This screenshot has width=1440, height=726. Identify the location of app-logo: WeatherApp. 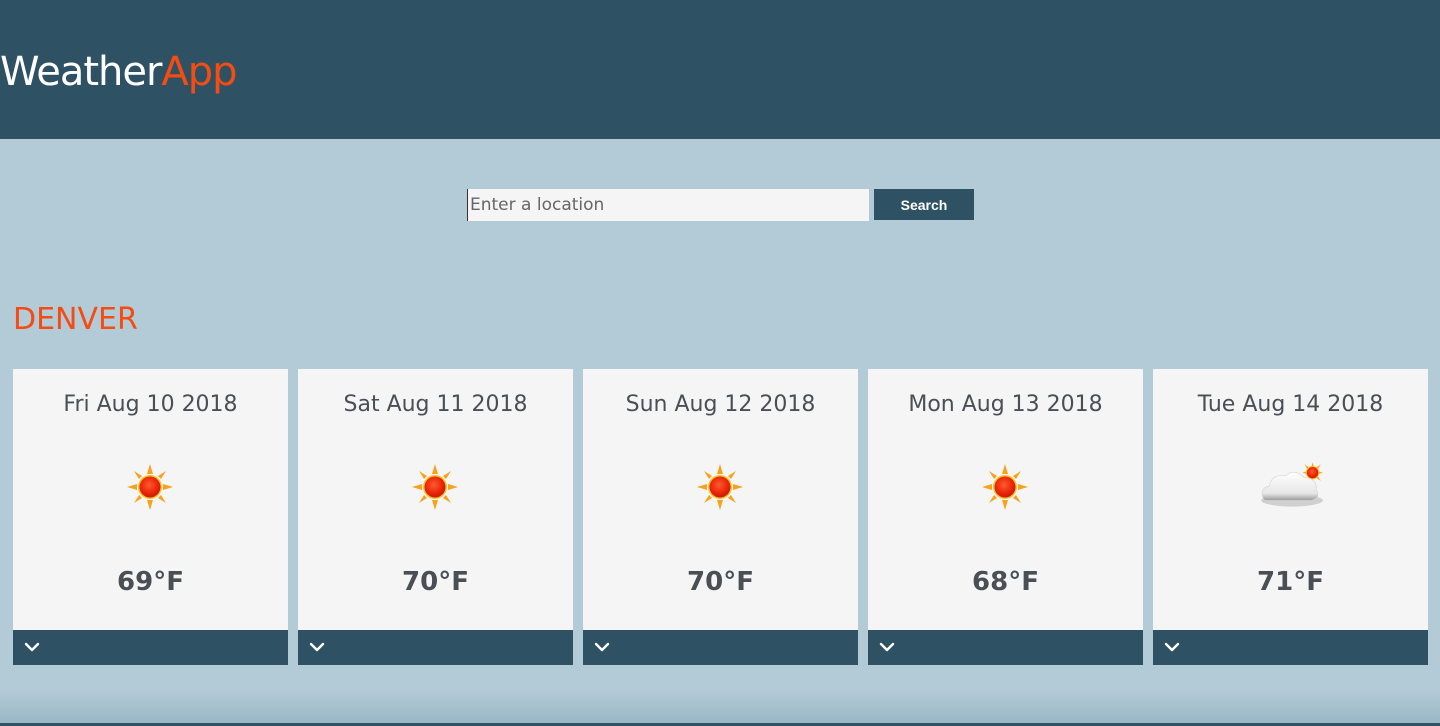
(119, 72).